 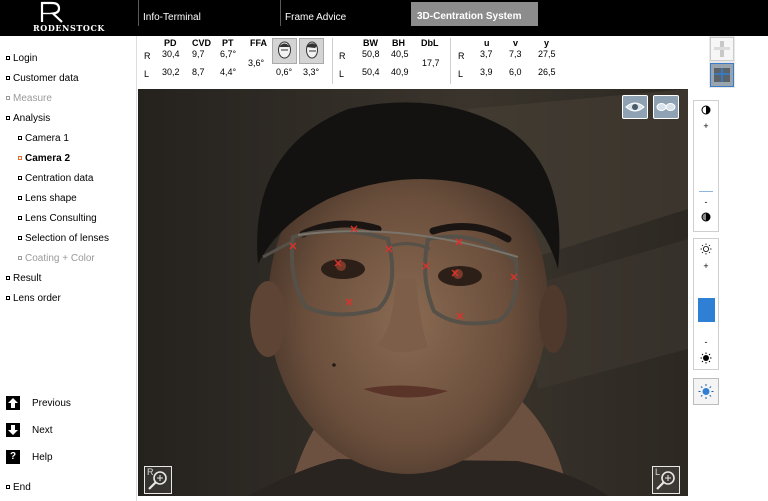 I want to click on nav-result: Result, so click(x=23, y=279).